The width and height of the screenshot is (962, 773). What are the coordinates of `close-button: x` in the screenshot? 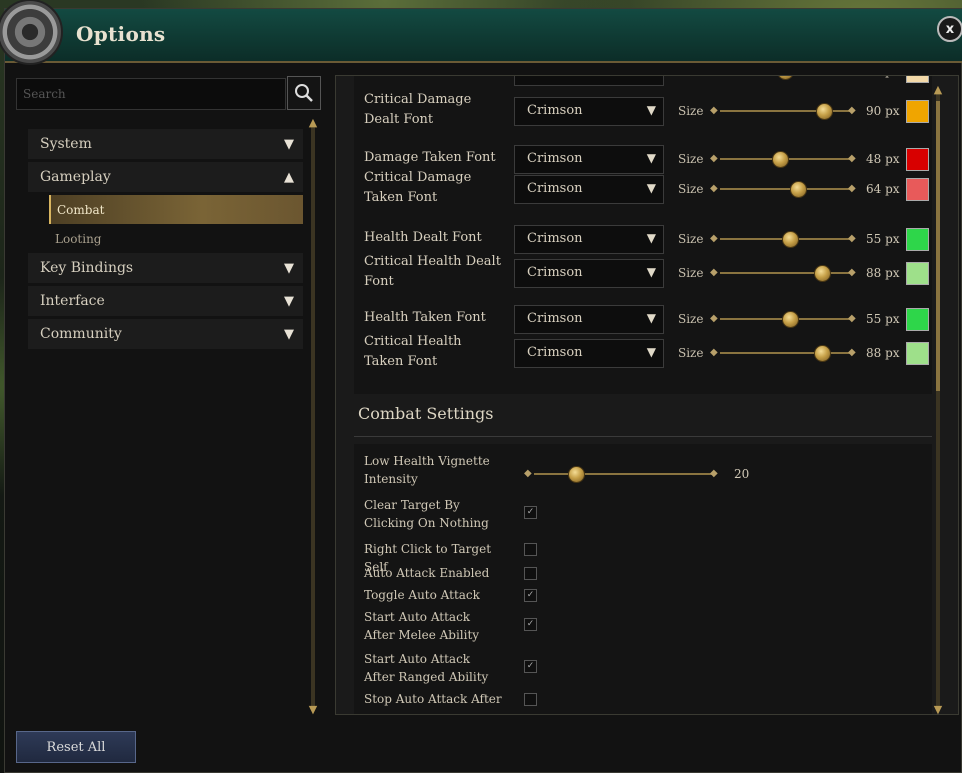 It's located at (949, 29).